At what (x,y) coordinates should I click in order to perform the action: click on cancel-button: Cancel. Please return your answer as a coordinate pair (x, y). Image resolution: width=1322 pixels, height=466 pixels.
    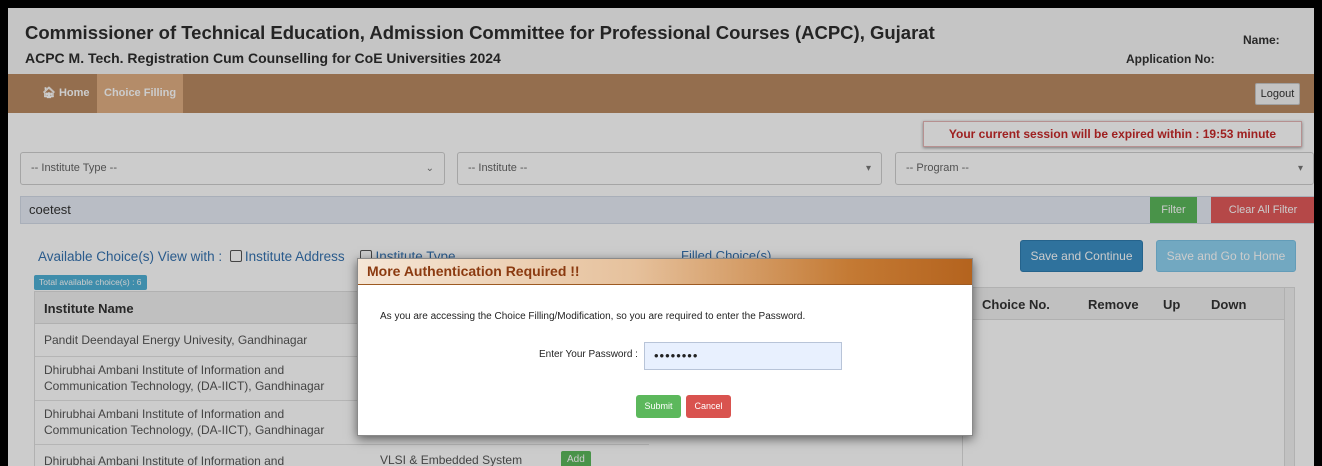
    Looking at the image, I should click on (708, 406).